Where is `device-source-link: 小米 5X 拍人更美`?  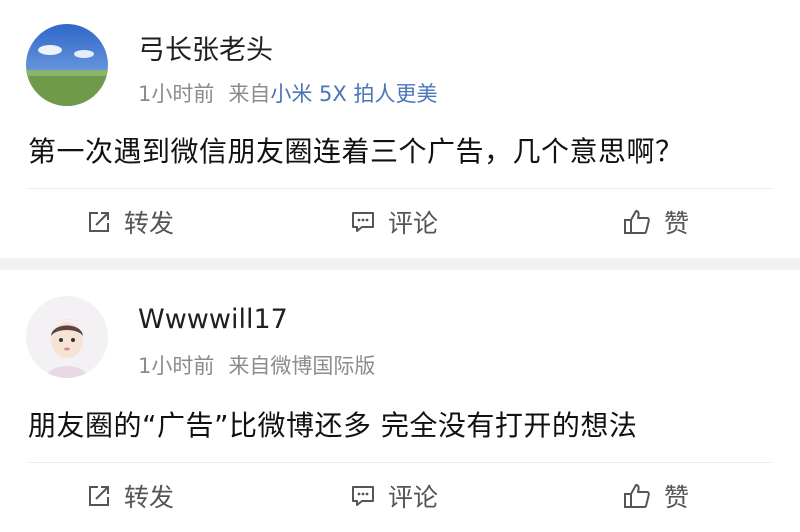 device-source-link: 小米 5X 拍人更美 is located at coordinates (353, 94).